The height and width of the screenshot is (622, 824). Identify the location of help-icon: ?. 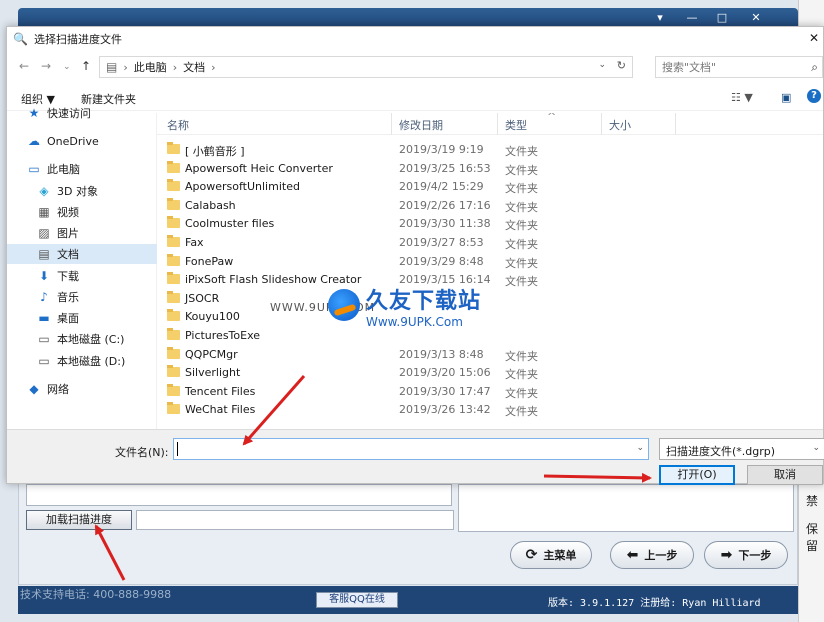
(814, 96).